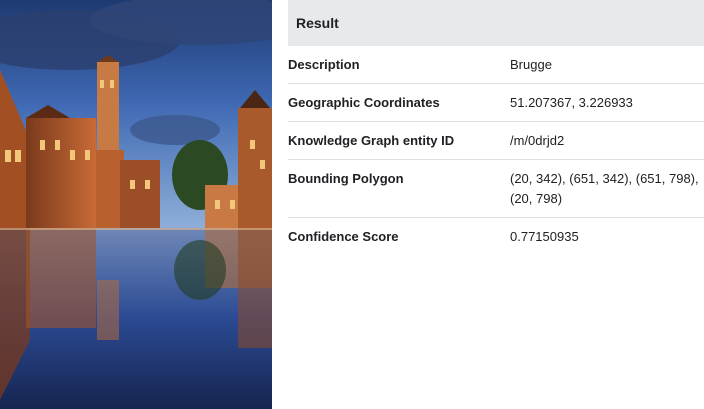  Describe the element at coordinates (496, 65) in the screenshot. I see `row-description: Description Brugge` at that location.